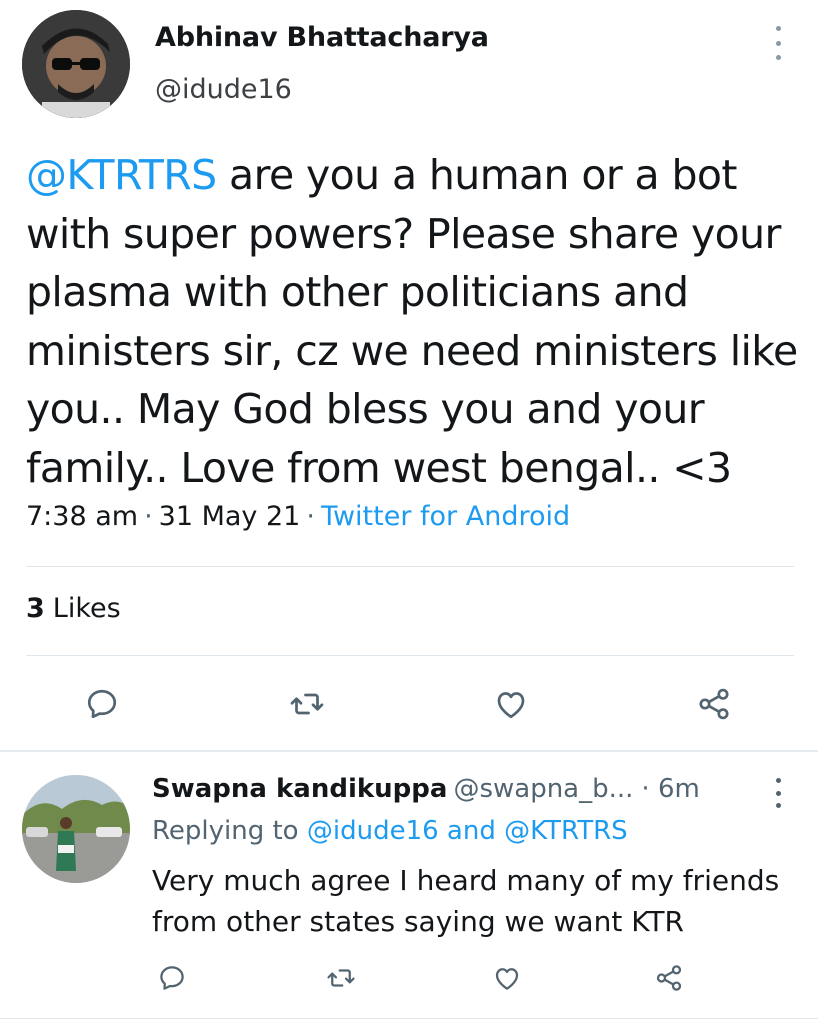 This screenshot has width=818, height=1024. I want to click on reply-reply-button, so click(172, 978).